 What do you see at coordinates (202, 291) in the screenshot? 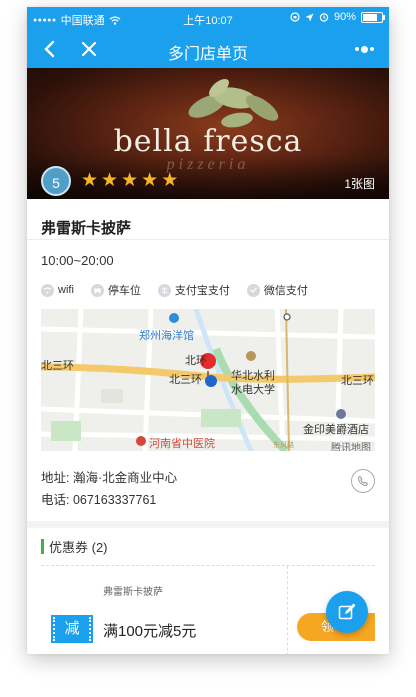
I see `amenity-label: 支付宝支付` at bounding box center [202, 291].